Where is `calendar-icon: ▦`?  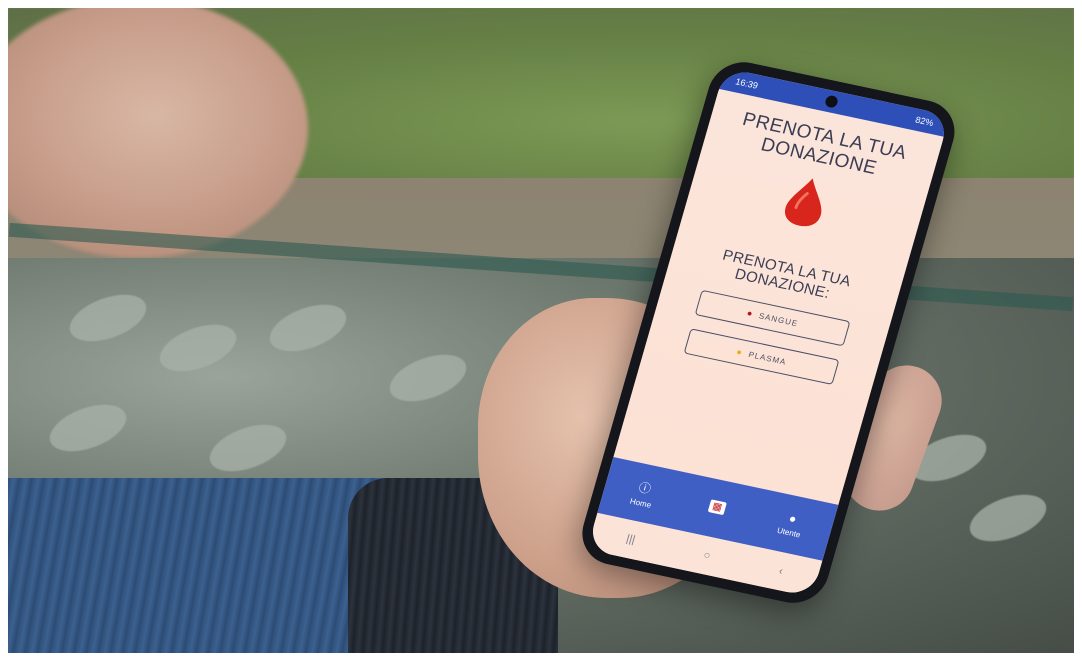
calendar-icon: ▦ is located at coordinates (717, 507).